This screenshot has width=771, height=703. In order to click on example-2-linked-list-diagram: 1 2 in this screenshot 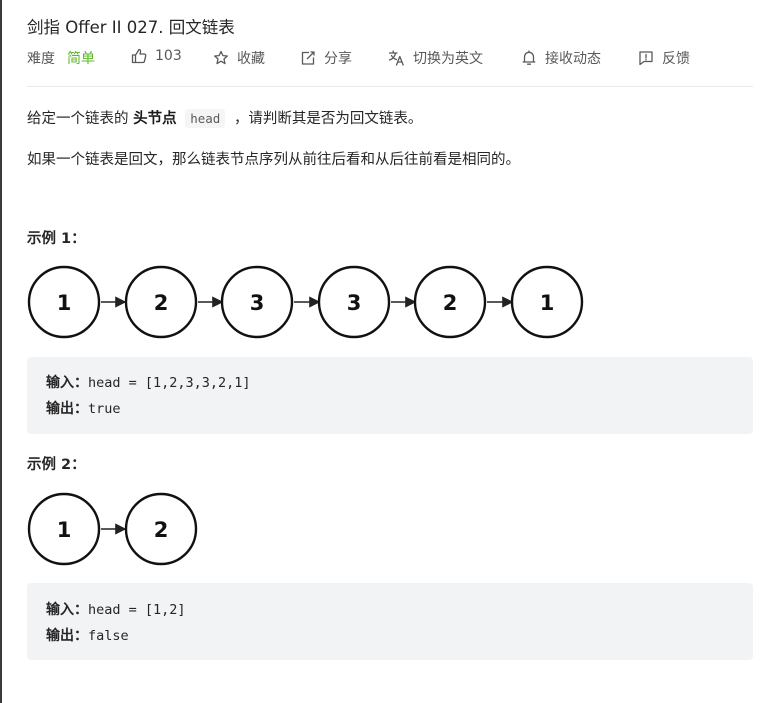, I will do `click(112, 529)`.